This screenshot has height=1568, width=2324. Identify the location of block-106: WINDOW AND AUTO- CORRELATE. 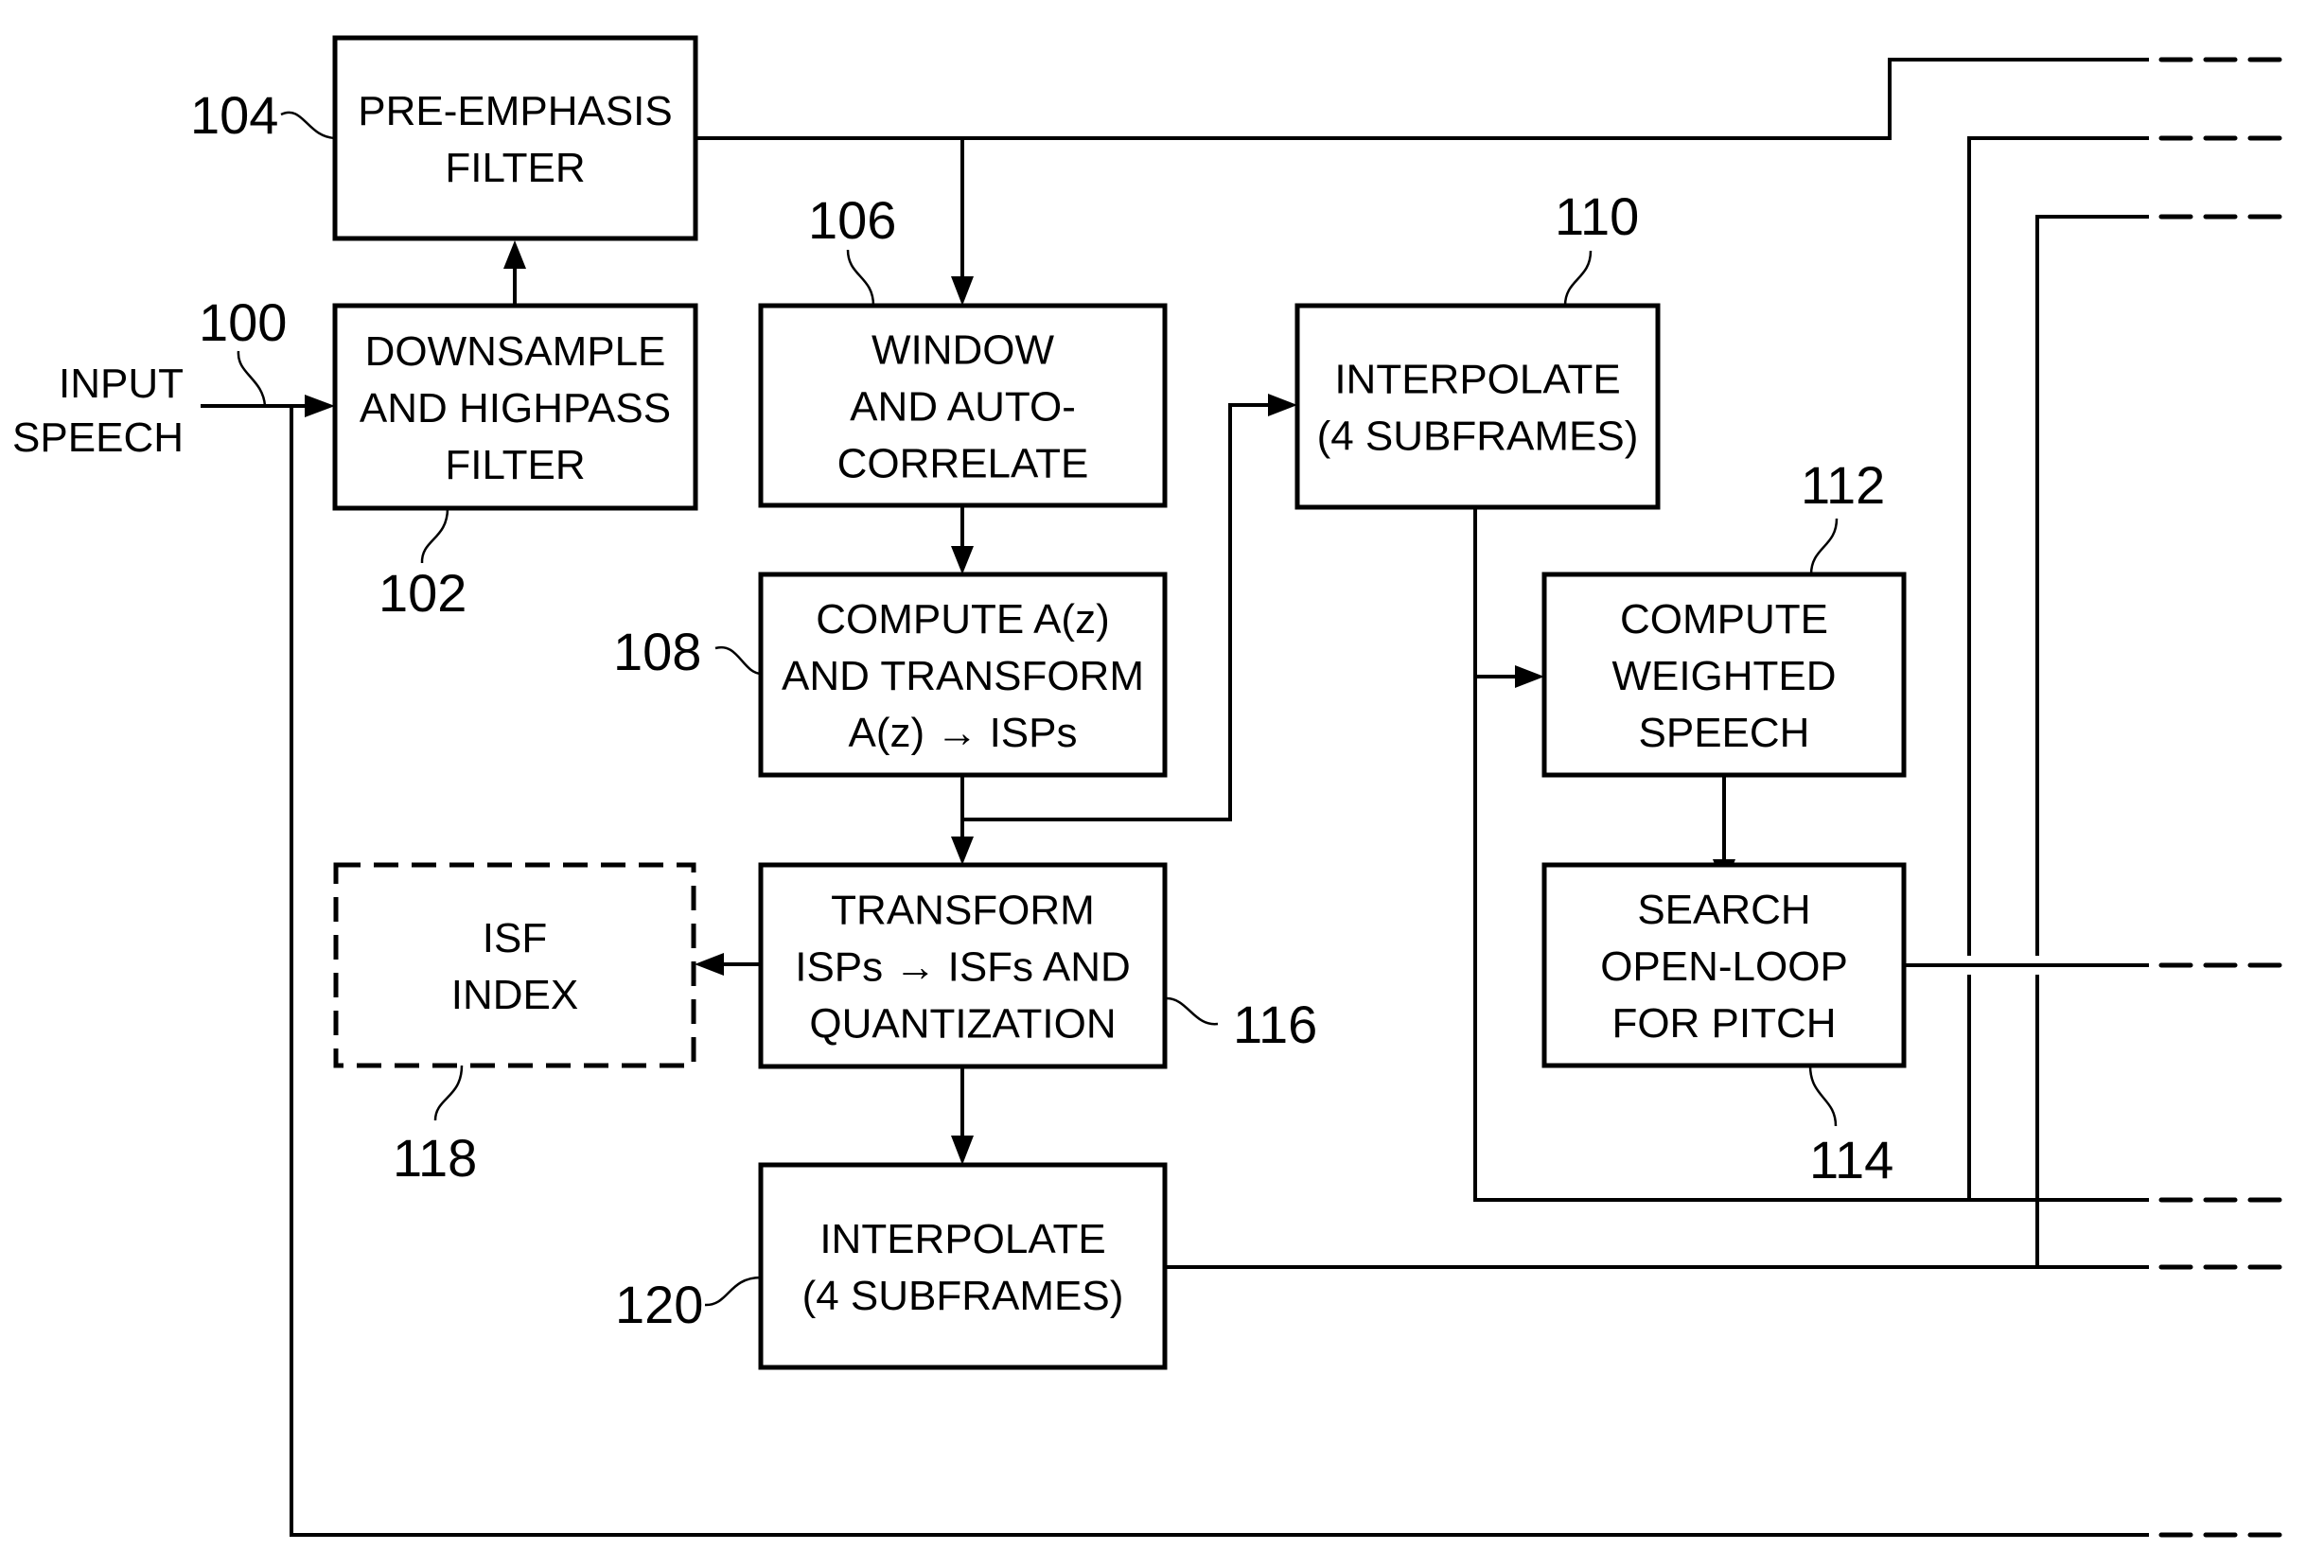
(963, 405).